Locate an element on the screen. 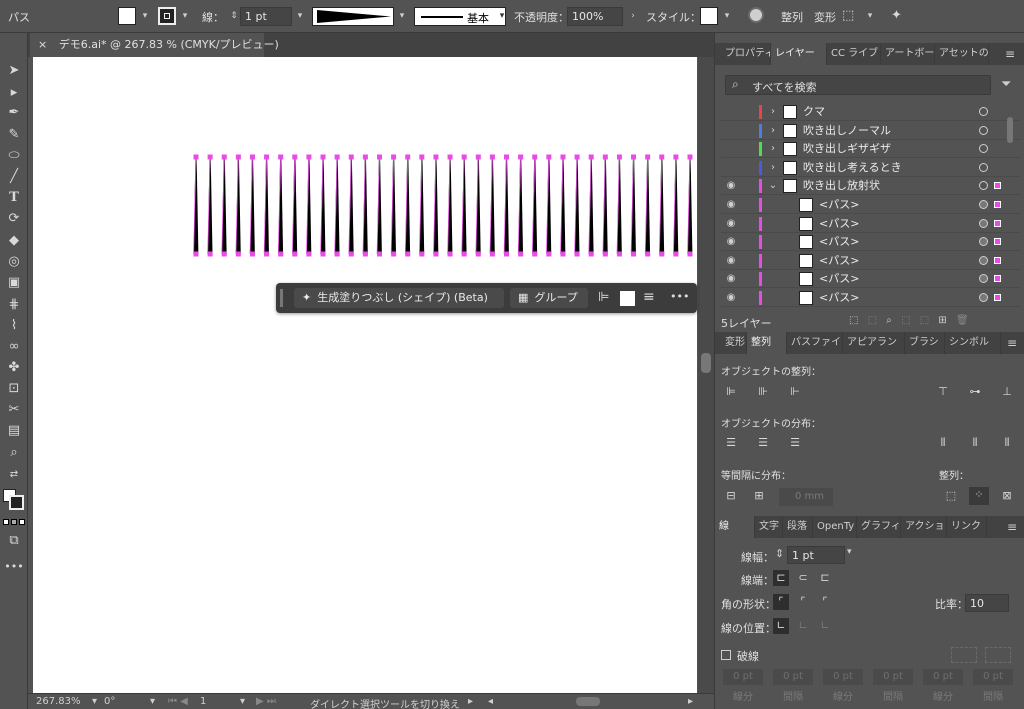 The height and width of the screenshot is (709, 1024). layer-name: 吹き出しノーマル is located at coordinates (847, 131).